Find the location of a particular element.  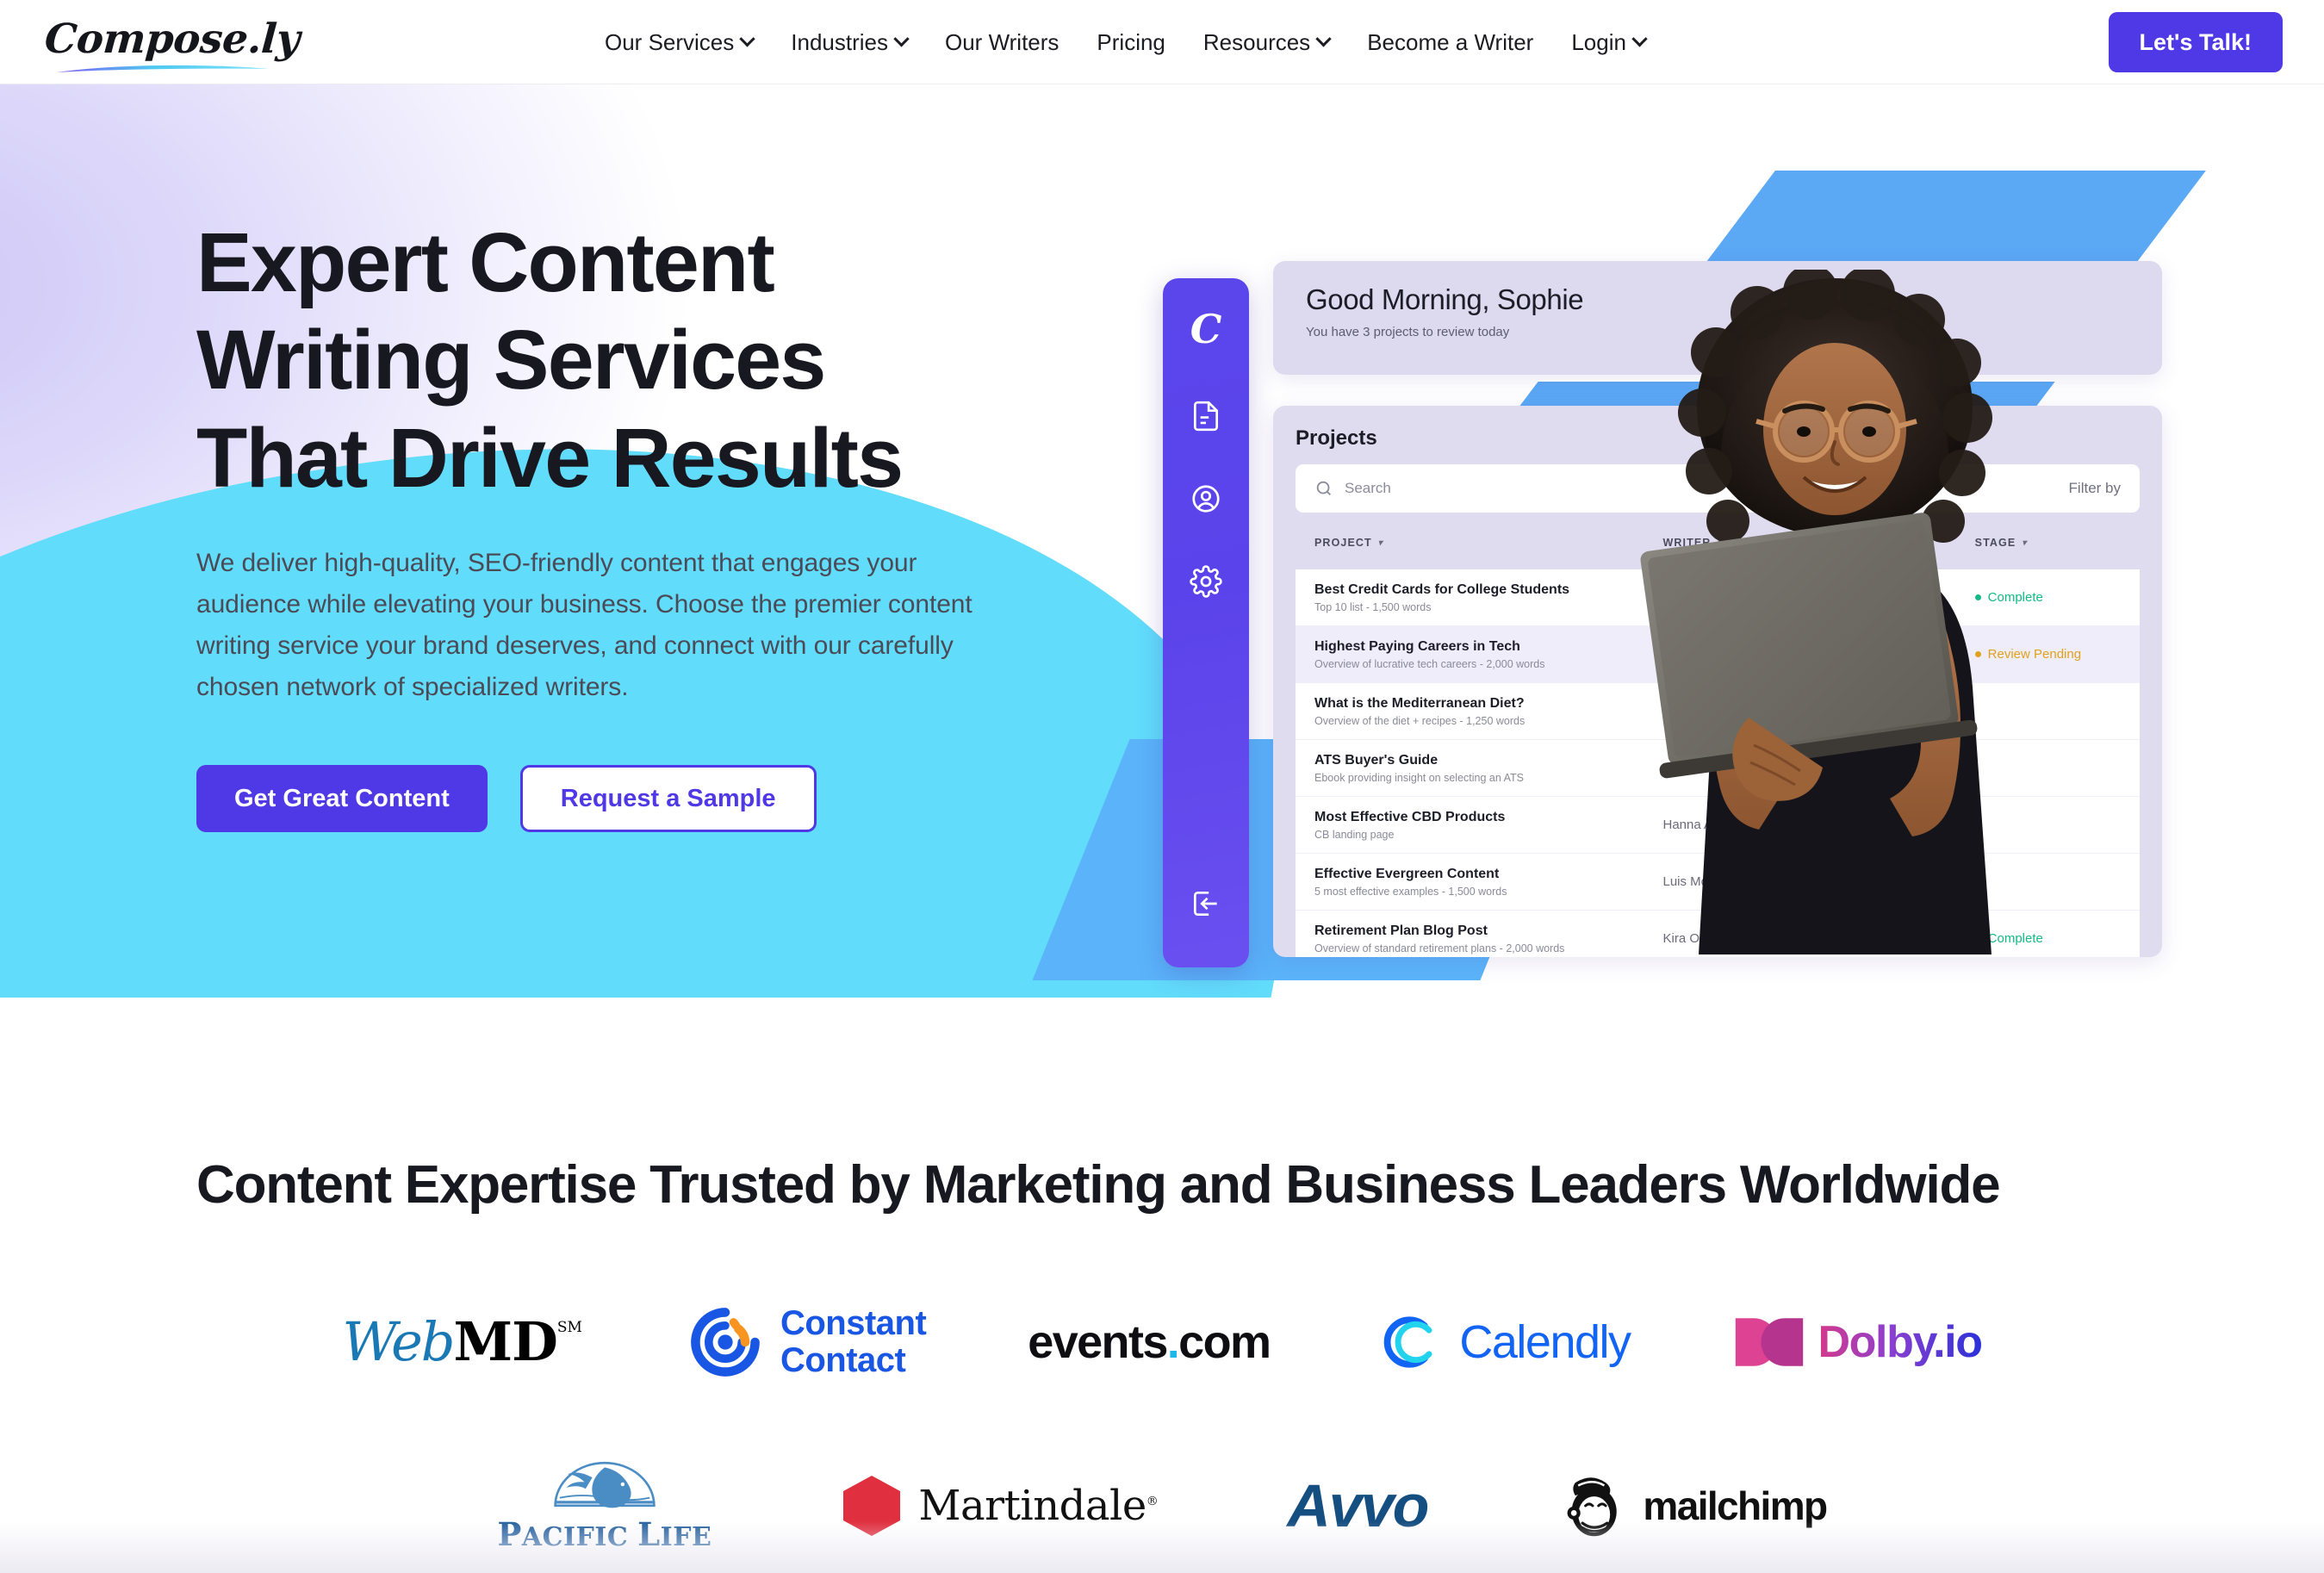

dolby-text: Dolby.io is located at coordinates (1901, 1342).